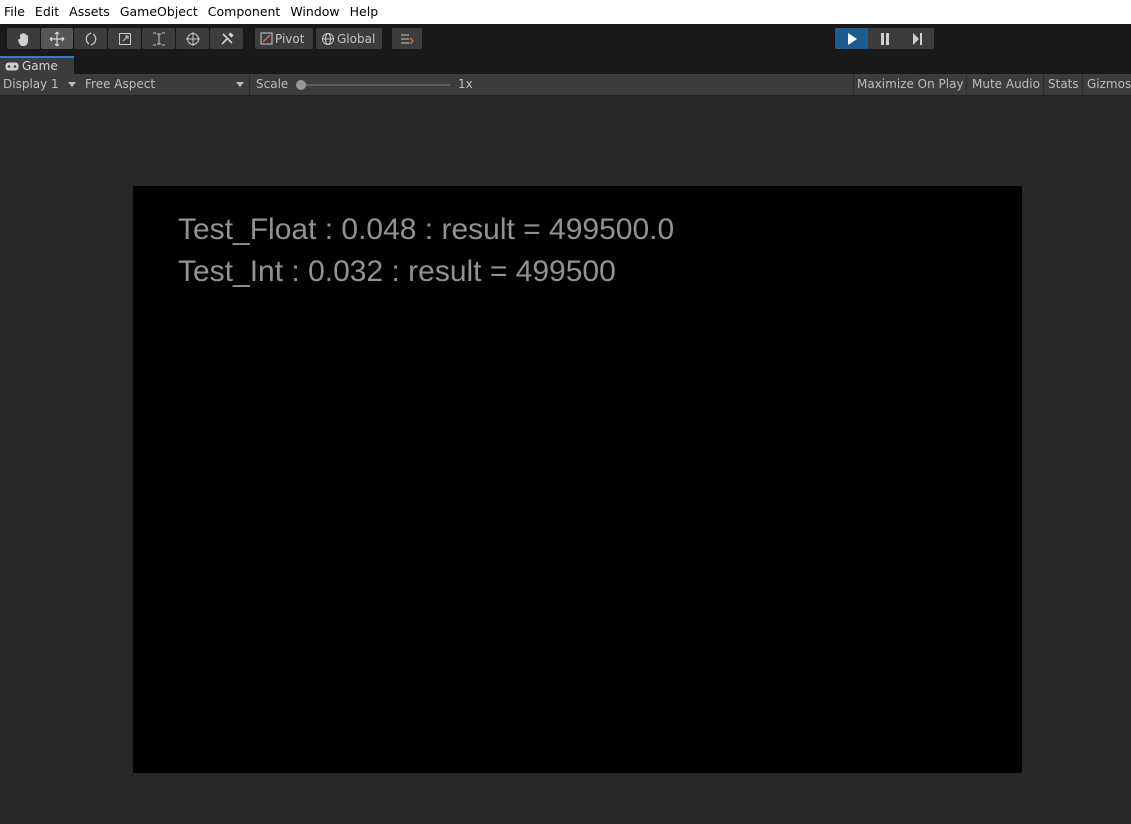 The image size is (1131, 824). I want to click on hand-tool-icon, so click(22, 39).